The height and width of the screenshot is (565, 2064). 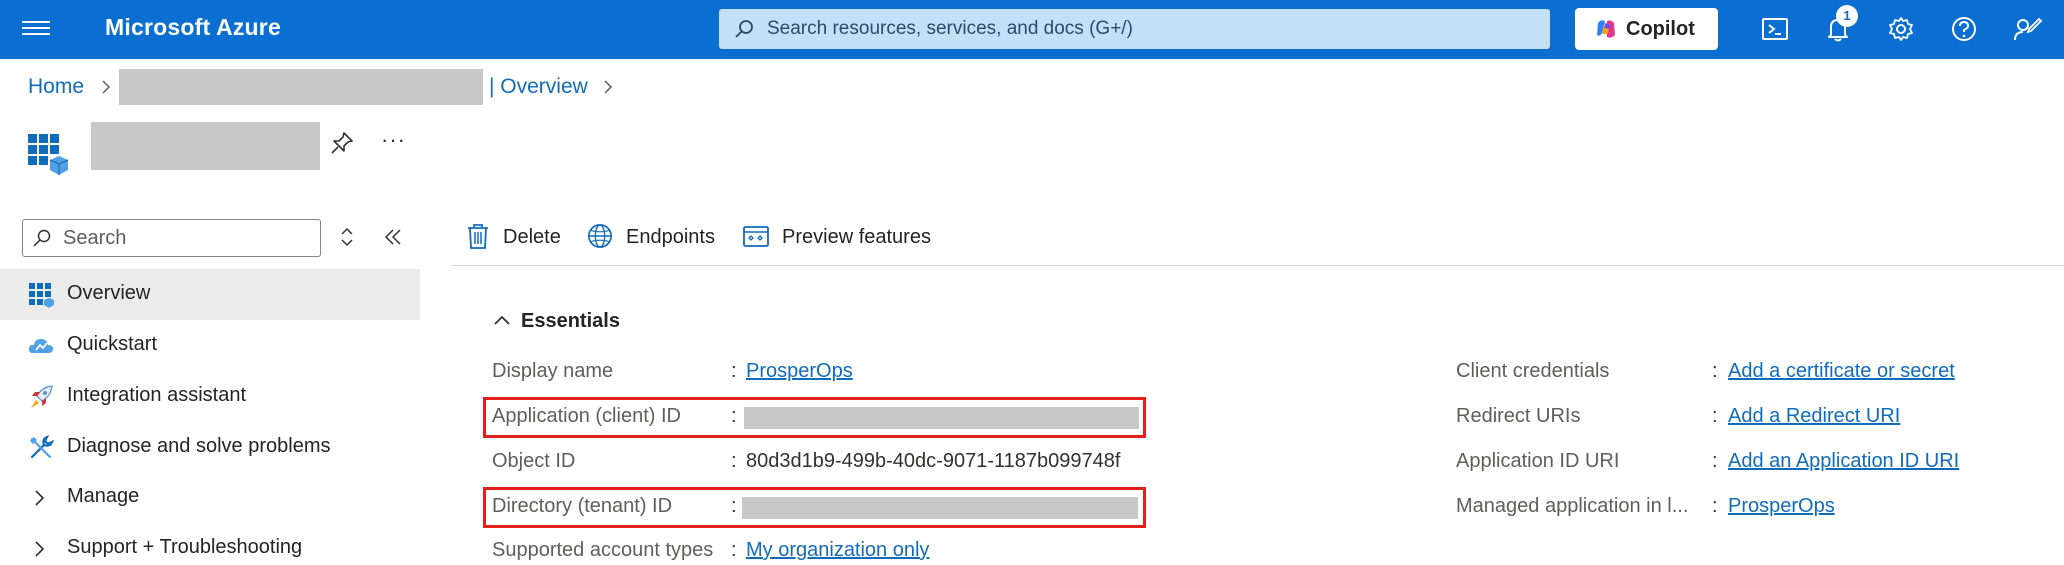 I want to click on object-id-value: 80d3d1b9-499b-40dc-9071-1187b099748f, so click(x=933, y=461).